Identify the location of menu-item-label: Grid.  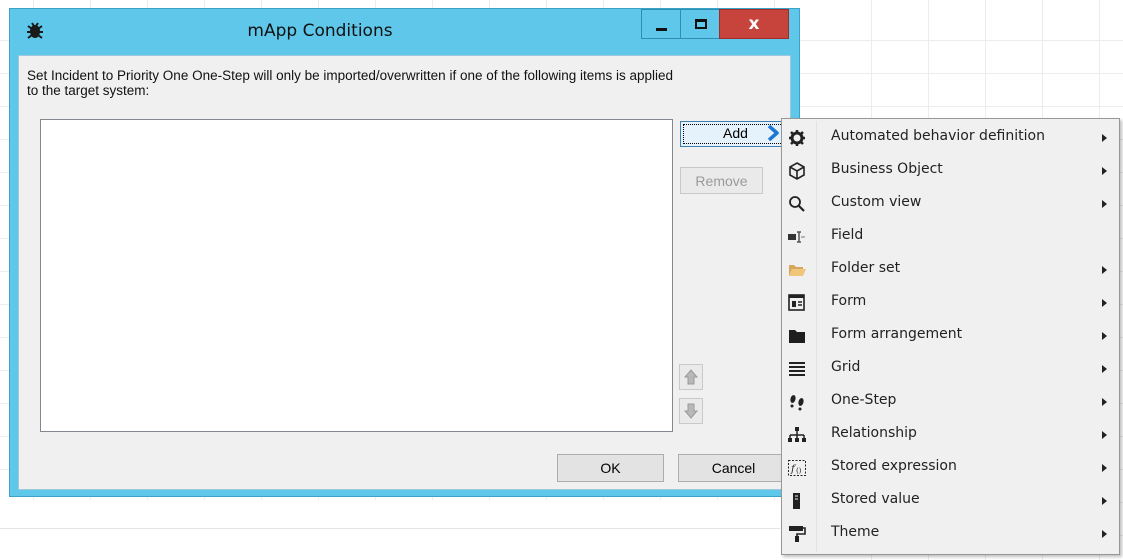
(846, 367).